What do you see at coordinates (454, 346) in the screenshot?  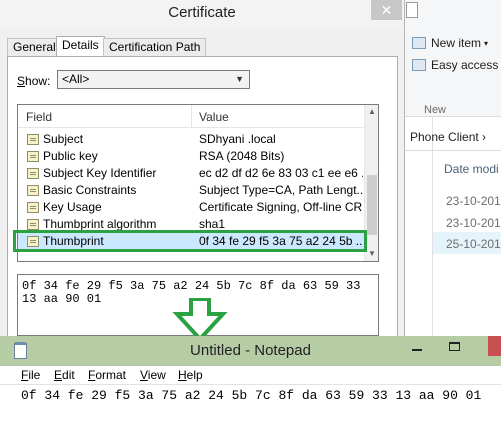 I see `maximize-icon` at bounding box center [454, 346].